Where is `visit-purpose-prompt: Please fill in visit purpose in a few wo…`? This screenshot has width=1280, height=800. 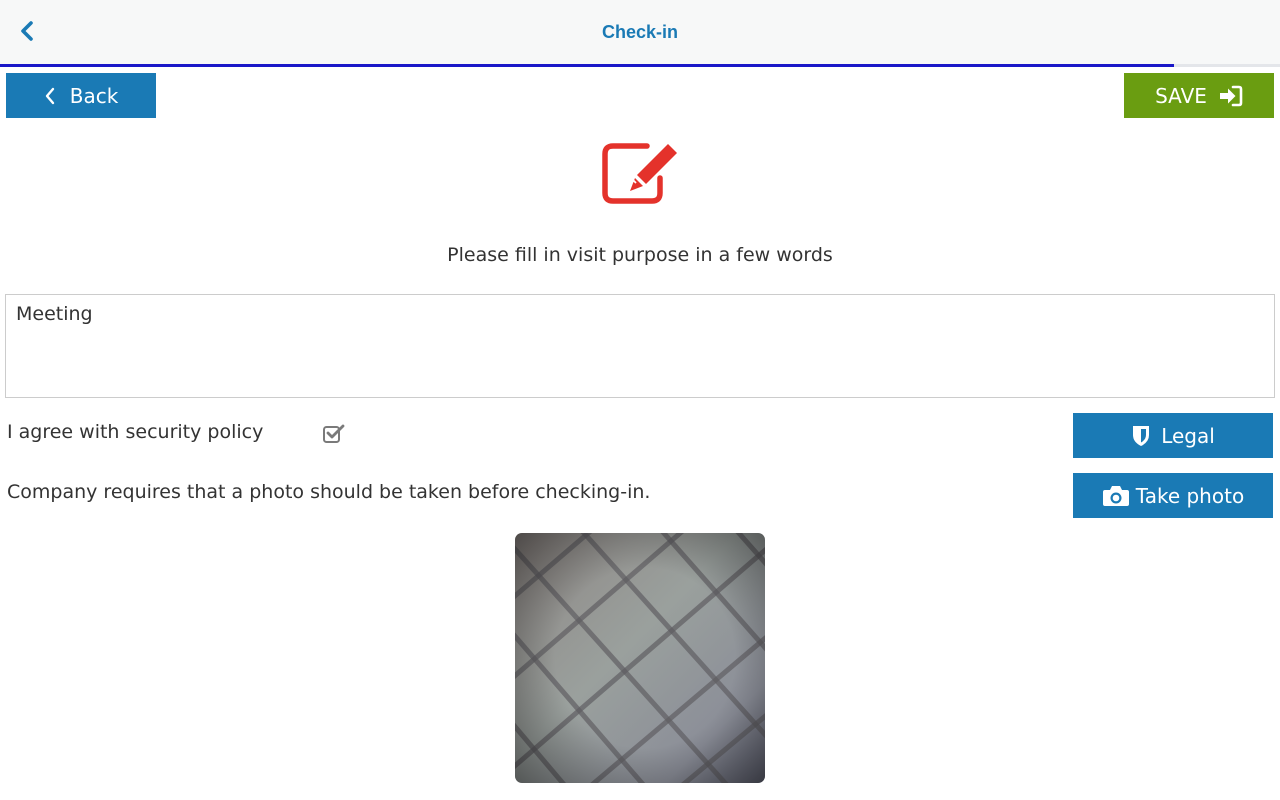 visit-purpose-prompt: Please fill in visit purpose in a few wo… is located at coordinates (640, 255).